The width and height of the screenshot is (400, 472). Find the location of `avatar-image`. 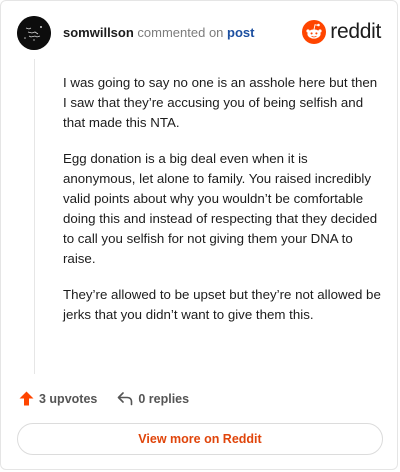

avatar-image is located at coordinates (34, 33).